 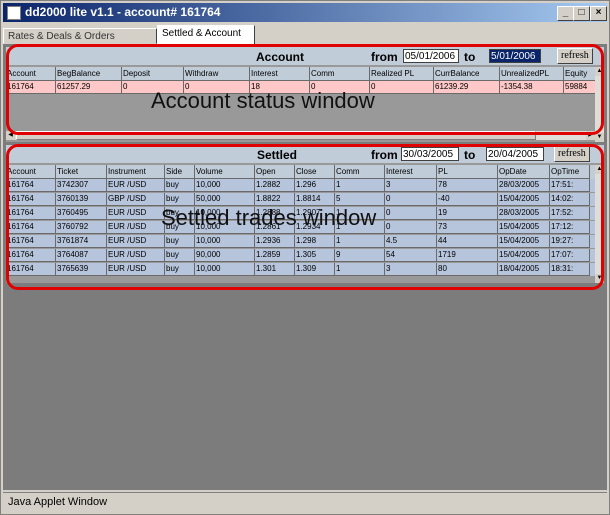 What do you see at coordinates (80, 36) in the screenshot?
I see `tab-rates-deals-orders: Rates & Deals & Orders` at bounding box center [80, 36].